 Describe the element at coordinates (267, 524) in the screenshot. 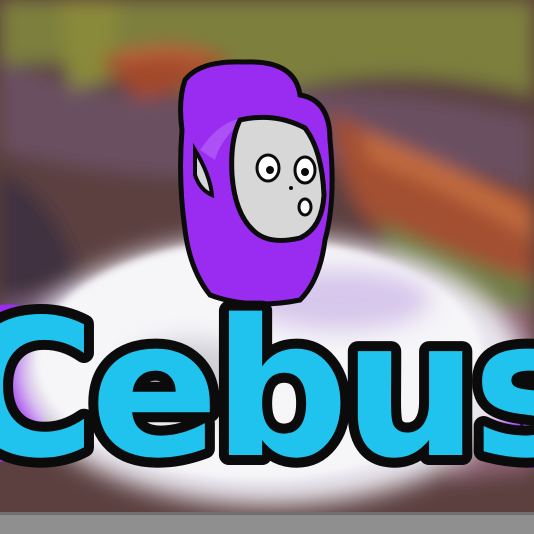

I see `bottom-bar` at that location.